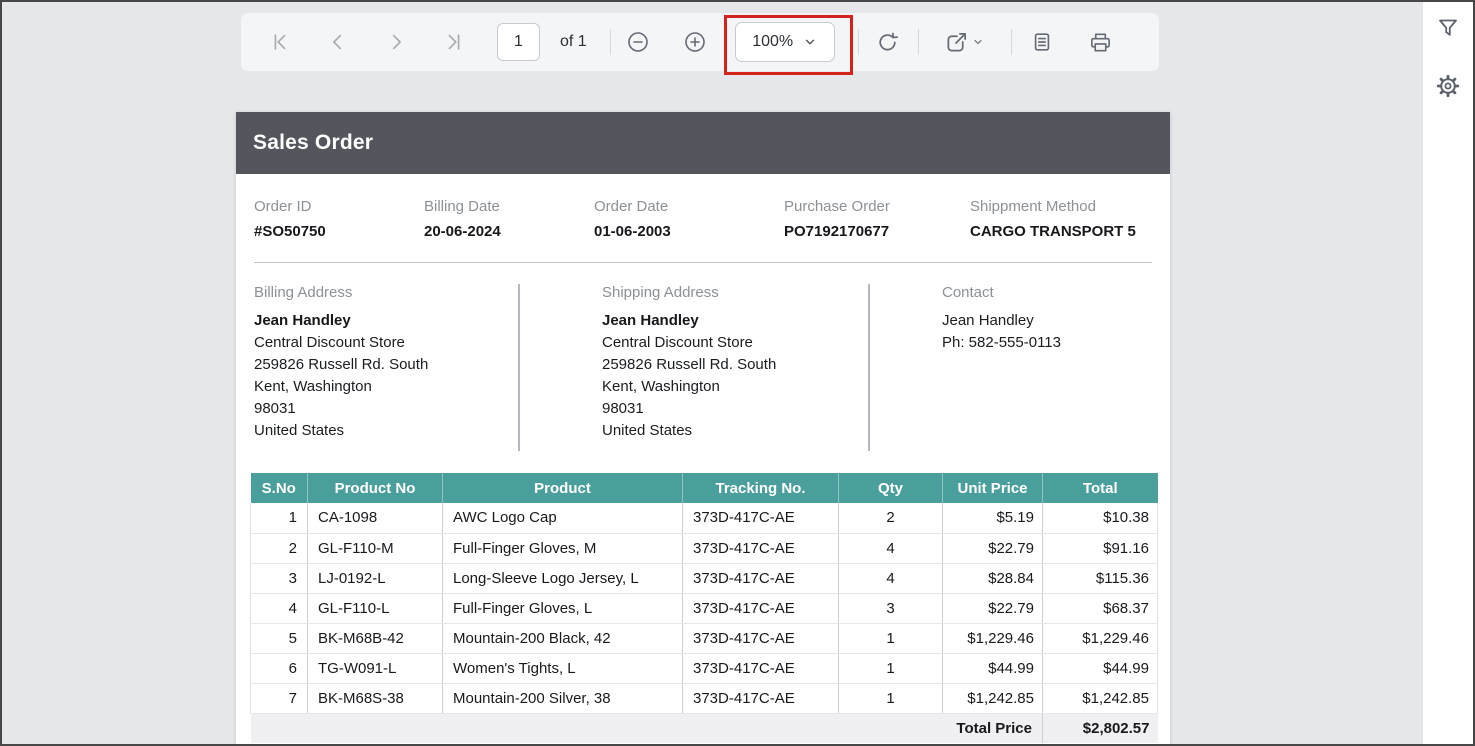  Describe the element at coordinates (283, 206) in the screenshot. I see `order-id-label: Order ID` at that location.